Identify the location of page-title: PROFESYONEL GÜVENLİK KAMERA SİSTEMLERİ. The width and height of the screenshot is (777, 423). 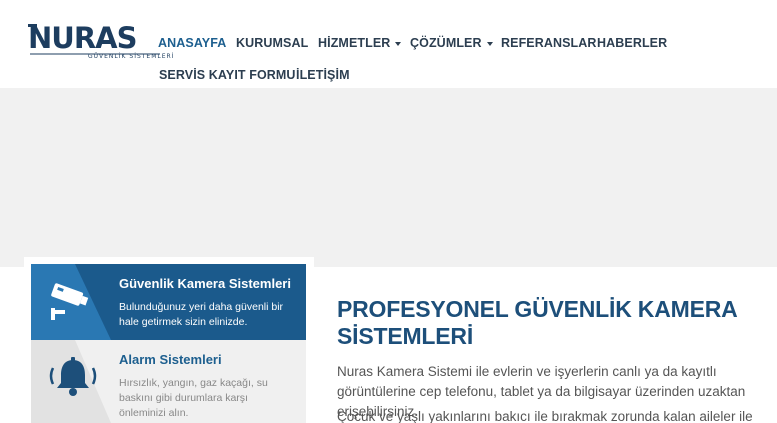
(537, 322).